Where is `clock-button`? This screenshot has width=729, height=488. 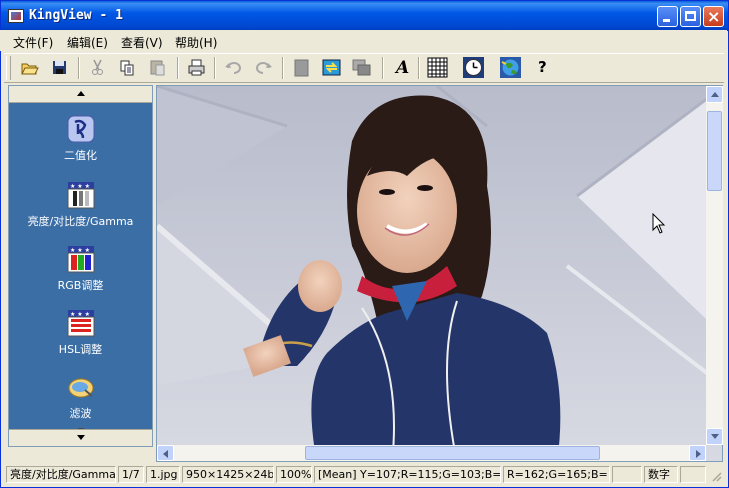 clock-button is located at coordinates (473, 67).